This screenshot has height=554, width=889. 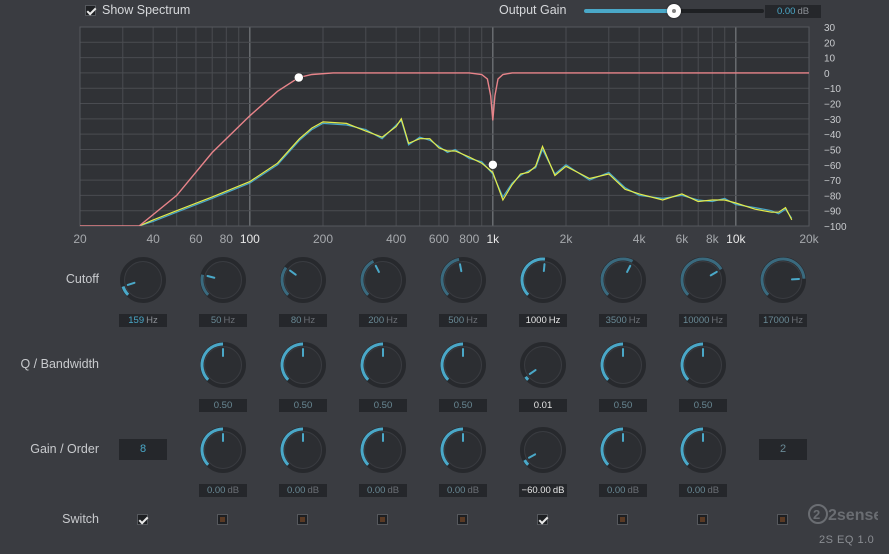 I want to click on x-tick-label: 8k, so click(x=713, y=239).